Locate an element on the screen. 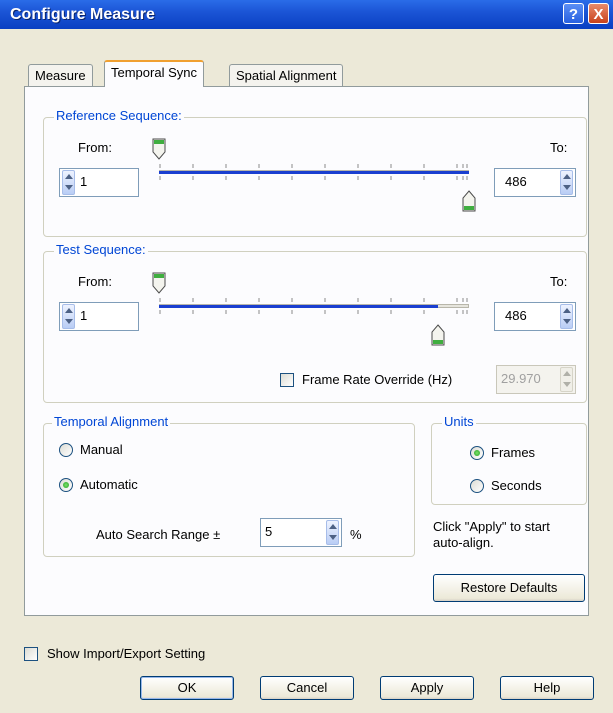 The width and height of the screenshot is (613, 713). tab-measure: Measure is located at coordinates (60, 75).